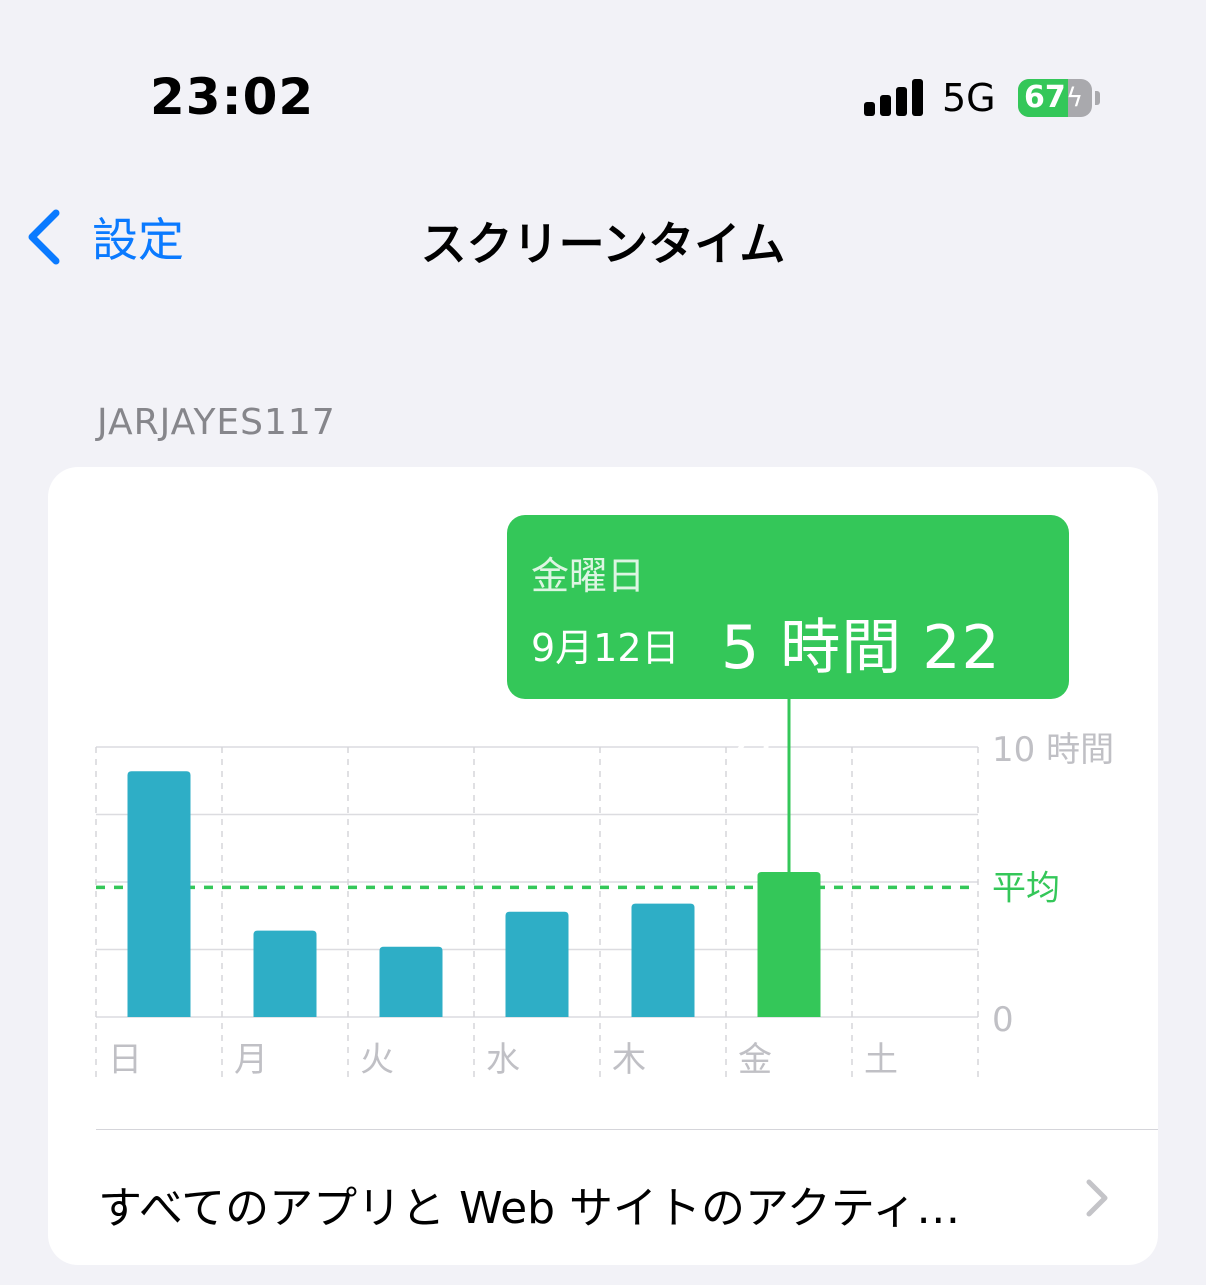 This screenshot has height=1285, width=1206. Describe the element at coordinates (503, 1060) in the screenshot. I see `day-label-3: 水` at that location.